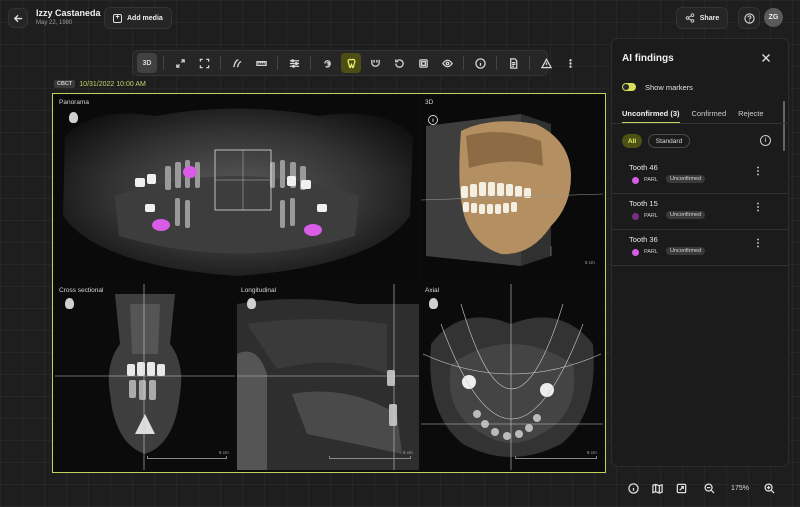 This screenshot has height=507, width=800. I want to click on zoom-level: 175%, so click(740, 488).